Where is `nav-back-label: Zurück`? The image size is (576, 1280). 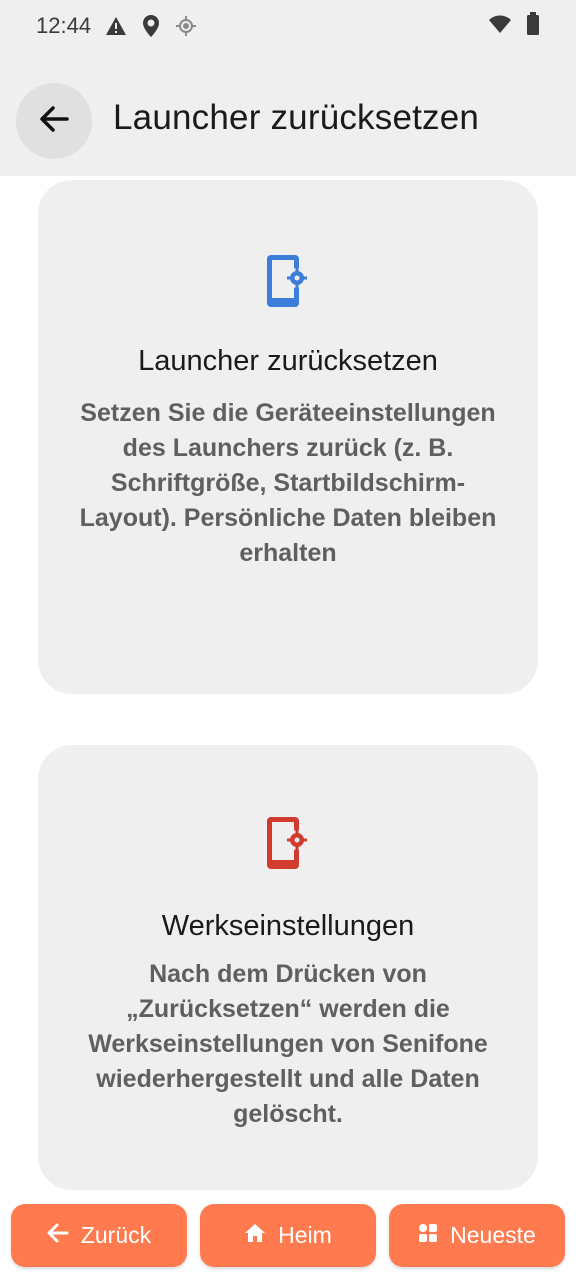 nav-back-label: Zurück is located at coordinates (116, 1235).